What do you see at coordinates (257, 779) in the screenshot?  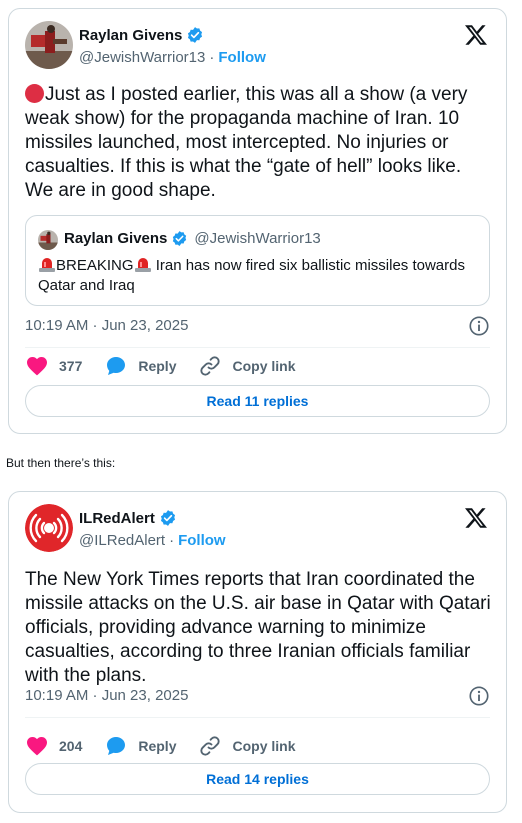 I see `read-replies-button: Read 14 replies` at bounding box center [257, 779].